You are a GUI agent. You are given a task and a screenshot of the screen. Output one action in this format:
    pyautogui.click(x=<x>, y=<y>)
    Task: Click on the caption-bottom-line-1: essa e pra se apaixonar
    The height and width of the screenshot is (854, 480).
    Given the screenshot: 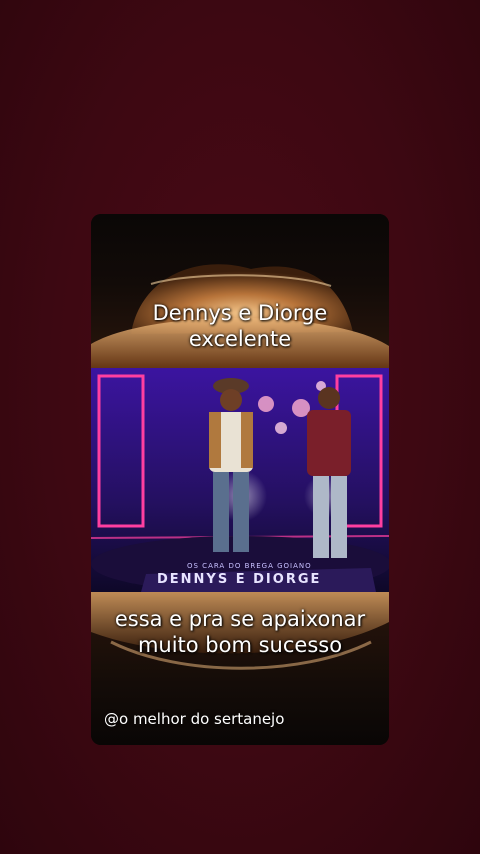 What is the action you would take?
    pyautogui.click(x=240, y=619)
    